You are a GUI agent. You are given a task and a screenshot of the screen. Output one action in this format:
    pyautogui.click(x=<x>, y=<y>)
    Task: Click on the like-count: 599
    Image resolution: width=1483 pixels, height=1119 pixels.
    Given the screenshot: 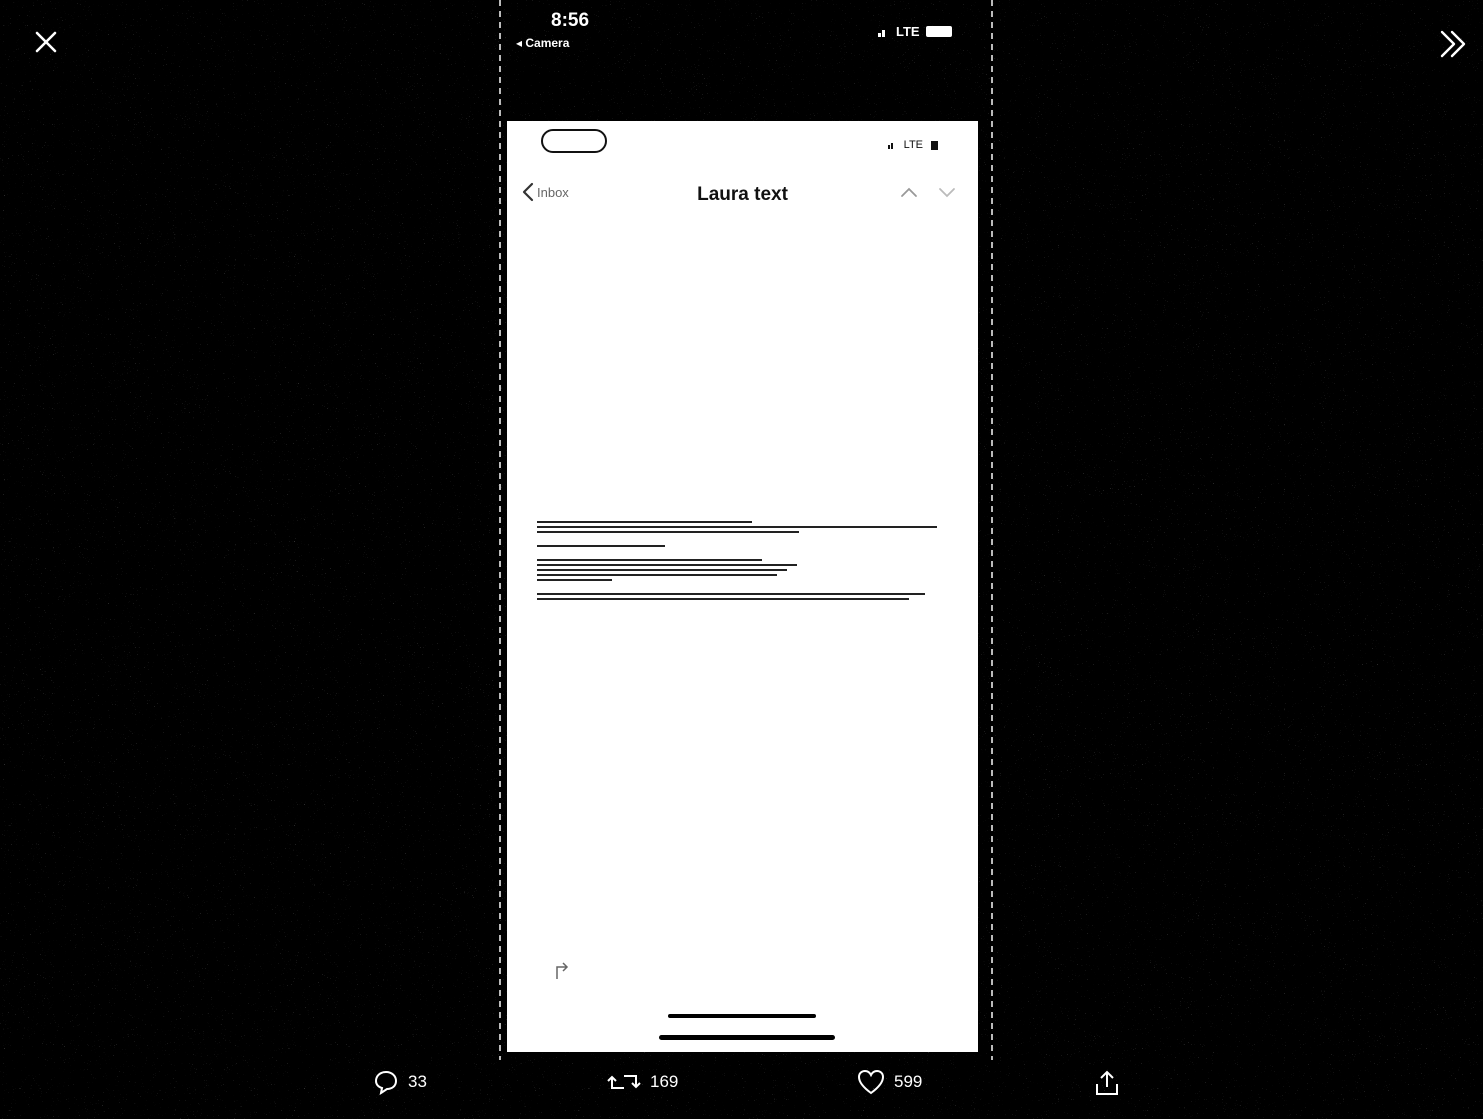 What is the action you would take?
    pyautogui.click(x=908, y=1081)
    